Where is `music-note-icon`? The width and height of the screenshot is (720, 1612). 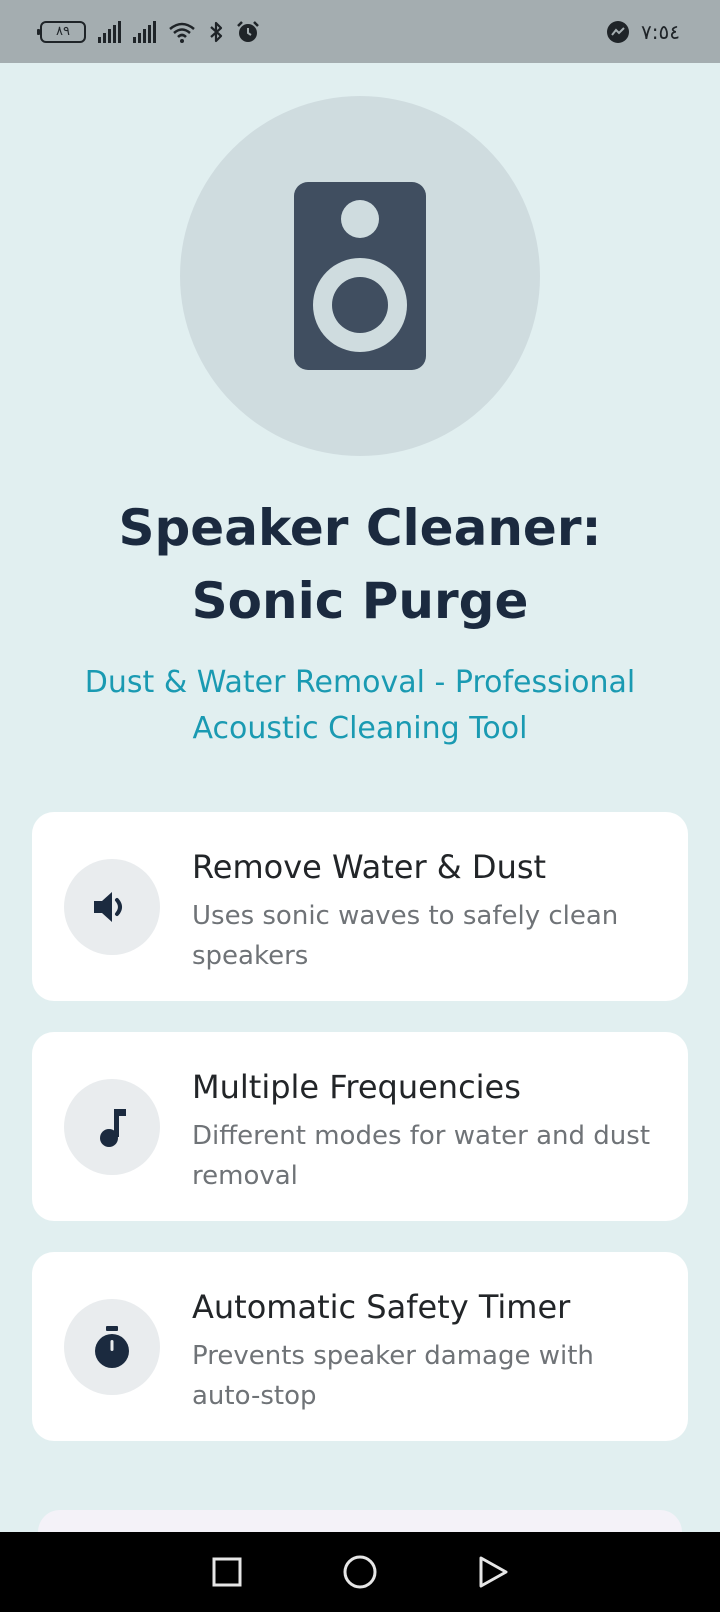 music-note-icon is located at coordinates (113, 1128).